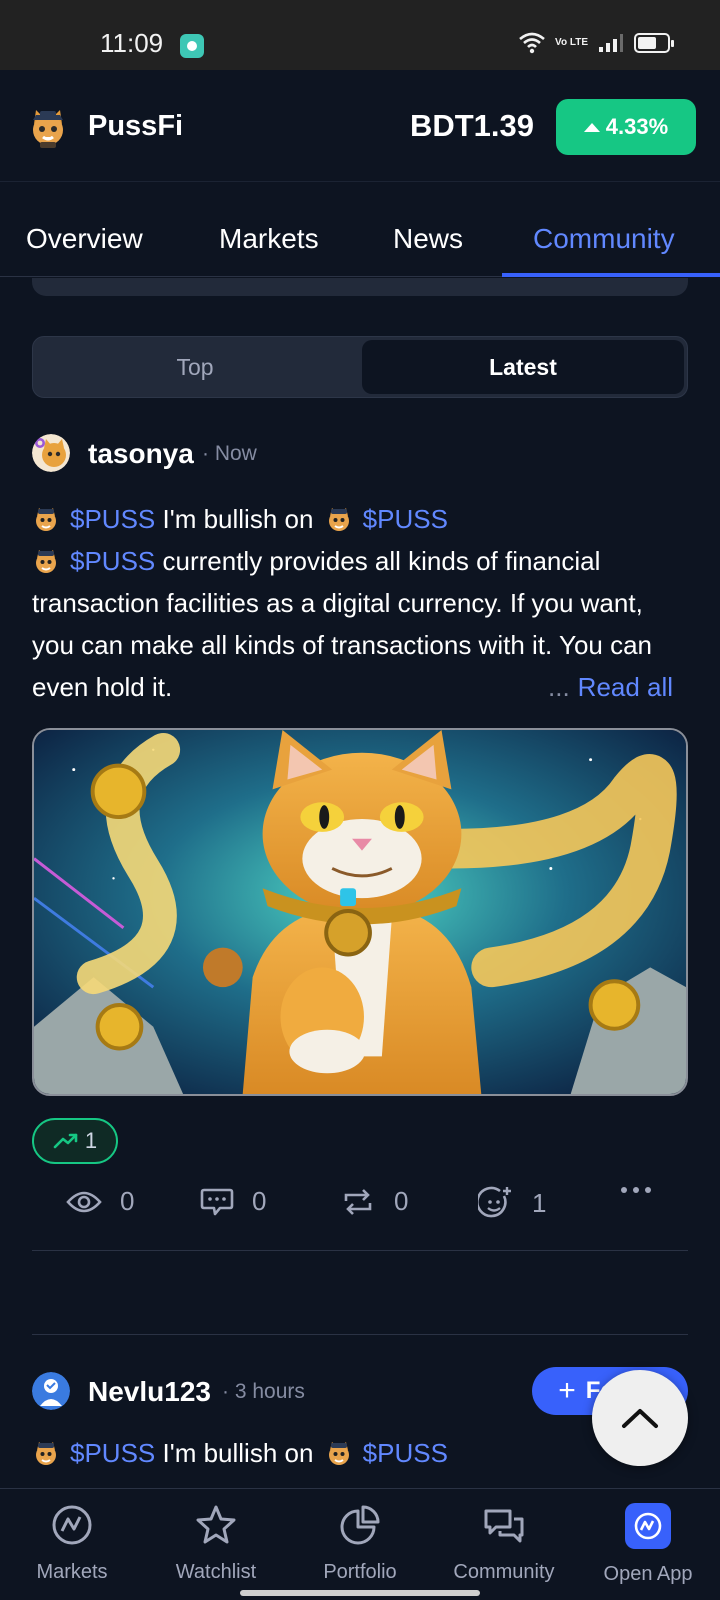 This screenshot has width=720, height=1600. I want to click on post-actions: 0 0 0 1, so click(360, 1206).